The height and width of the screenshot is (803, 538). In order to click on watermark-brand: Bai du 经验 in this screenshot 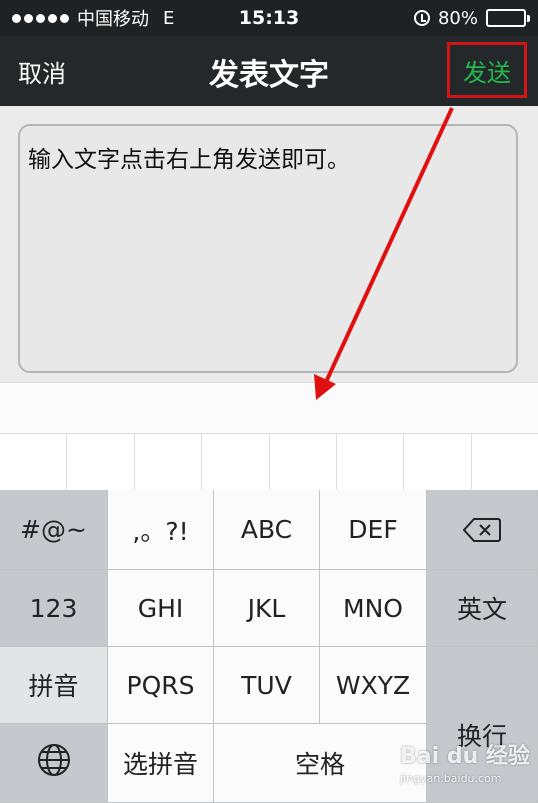, I will do `click(465, 756)`.